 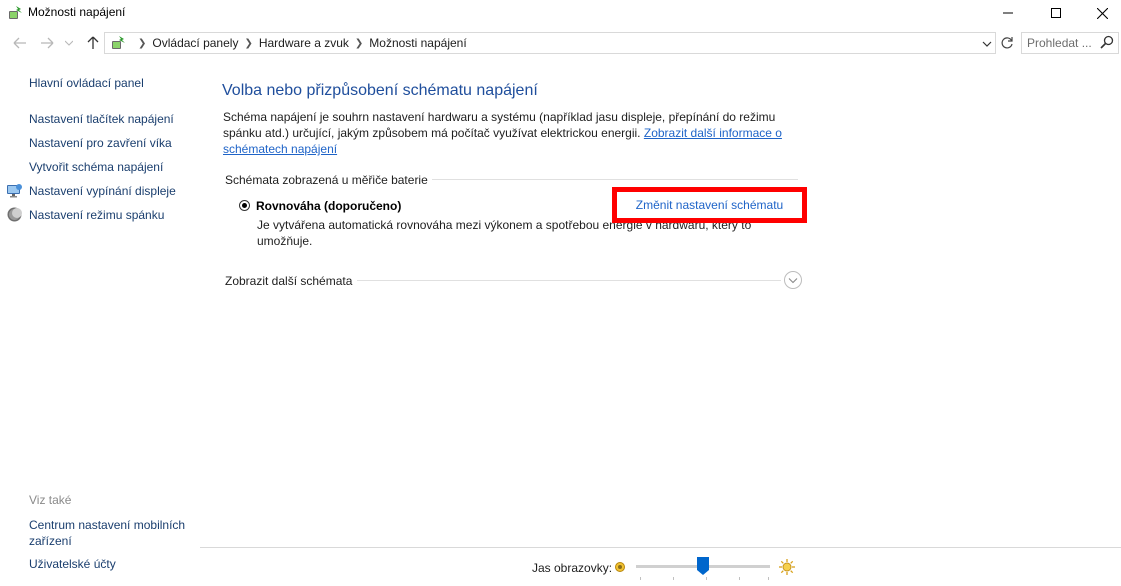 I want to click on sidebar-item-user-accounts: Uživatelské účty, so click(x=72, y=564).